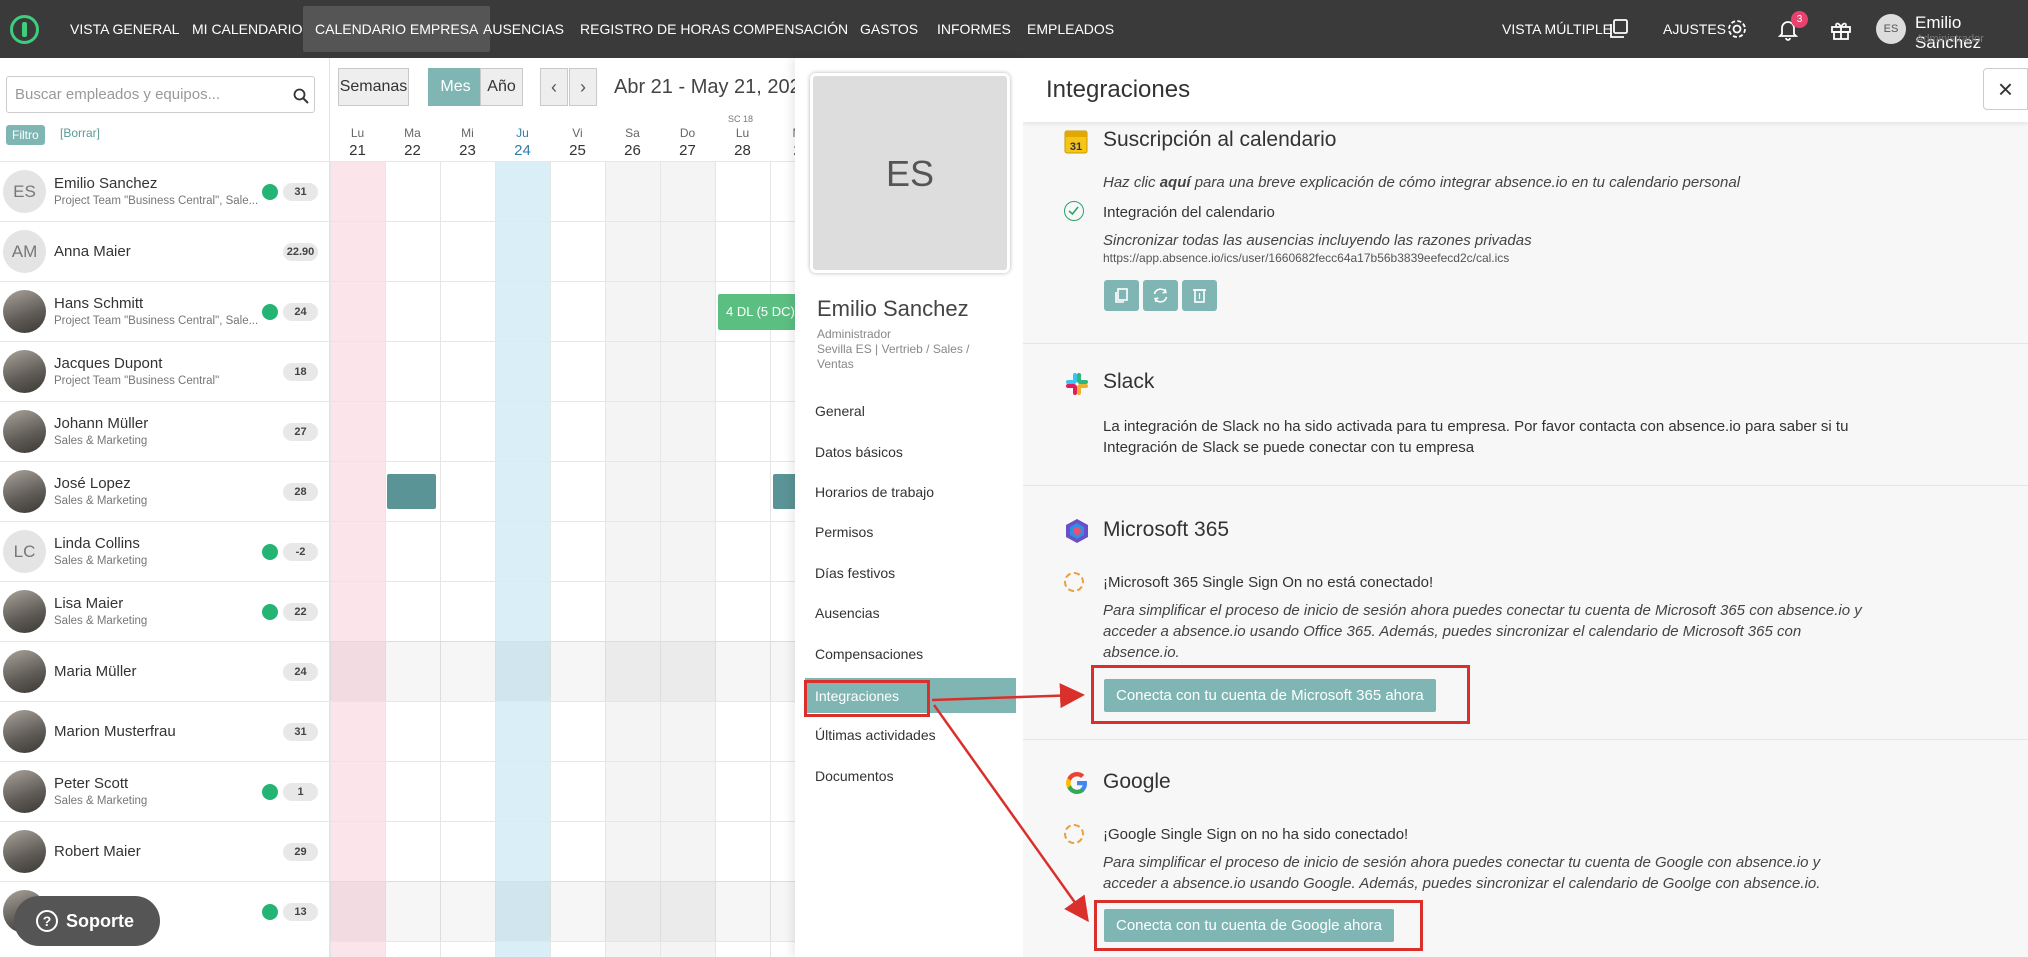  Describe the element at coordinates (1070, 29) in the screenshot. I see `nav-empleados: EMPLEADOS` at that location.